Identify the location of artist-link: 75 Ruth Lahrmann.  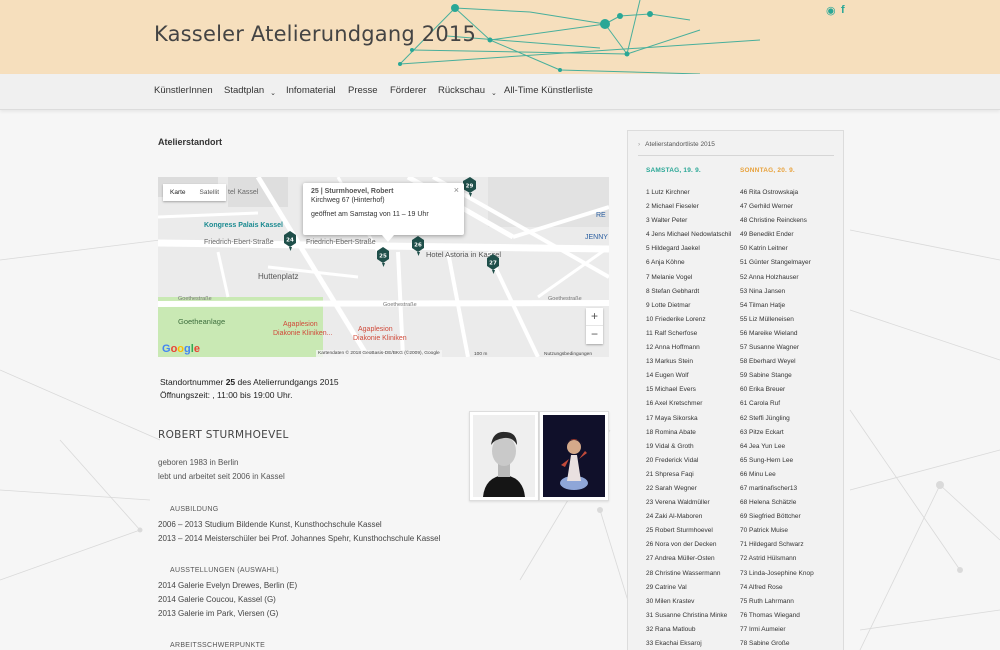
(777, 602).